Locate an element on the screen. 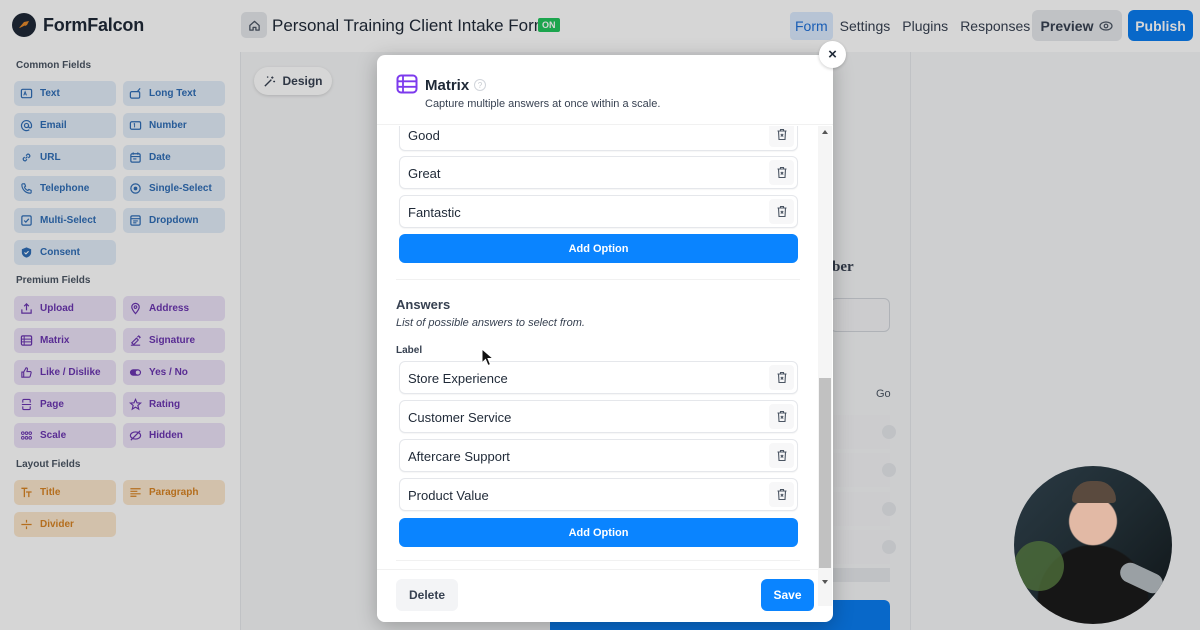  webcam-presenter is located at coordinates (1094, 492).